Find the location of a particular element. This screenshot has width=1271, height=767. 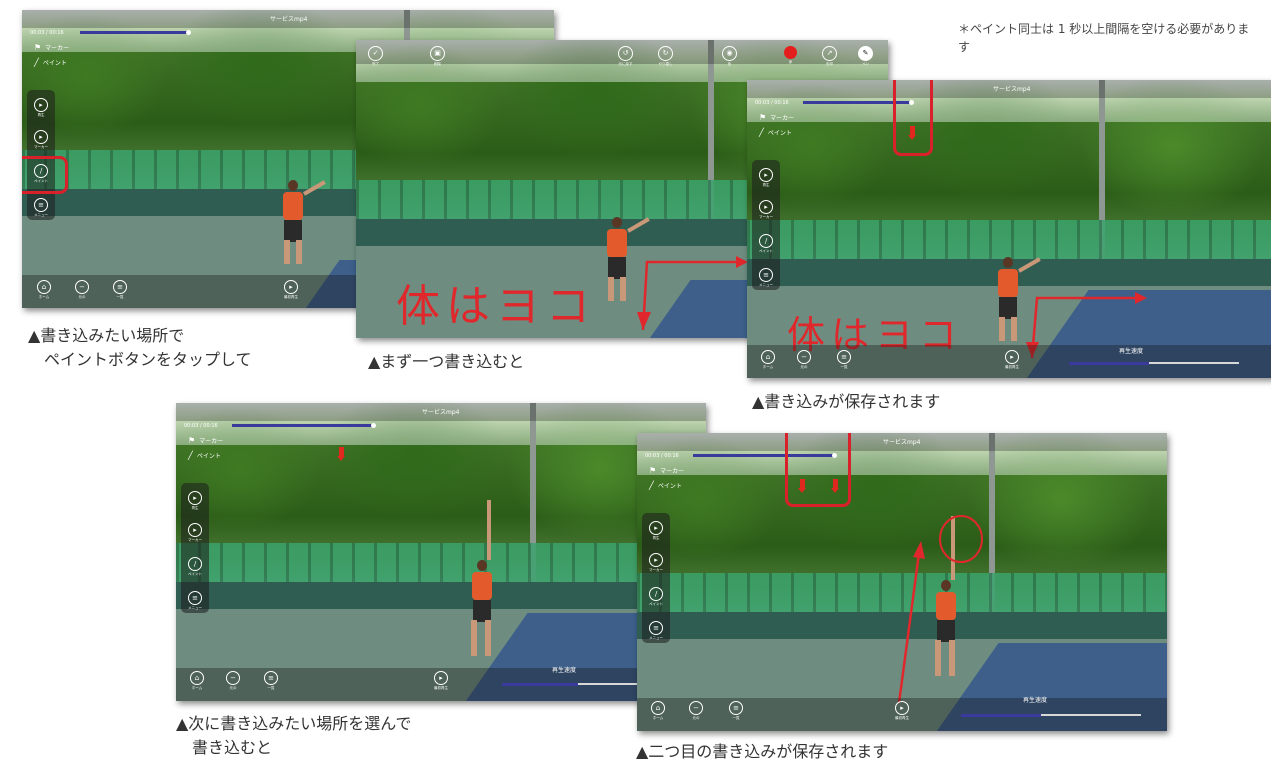

drawn-arrows is located at coordinates (1086, 325).